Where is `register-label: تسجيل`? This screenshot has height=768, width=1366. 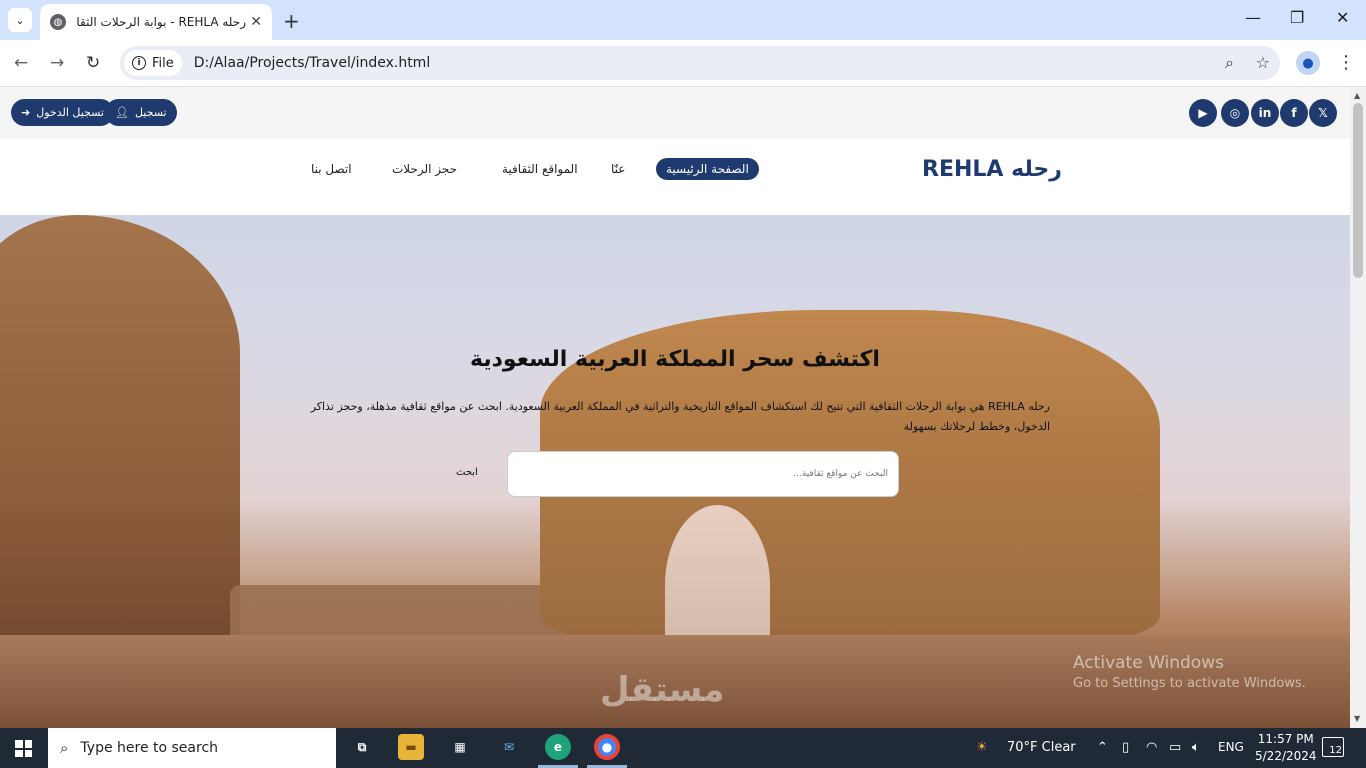
register-label: تسجيل is located at coordinates (150, 112).